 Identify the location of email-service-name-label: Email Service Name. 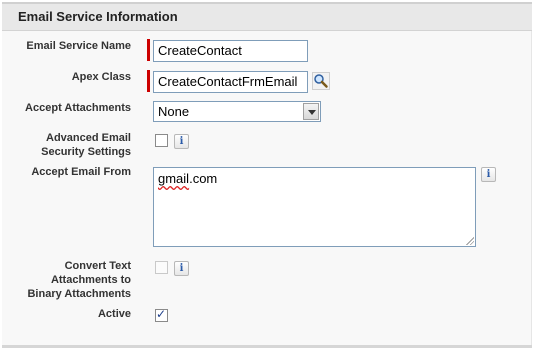
(78, 46).